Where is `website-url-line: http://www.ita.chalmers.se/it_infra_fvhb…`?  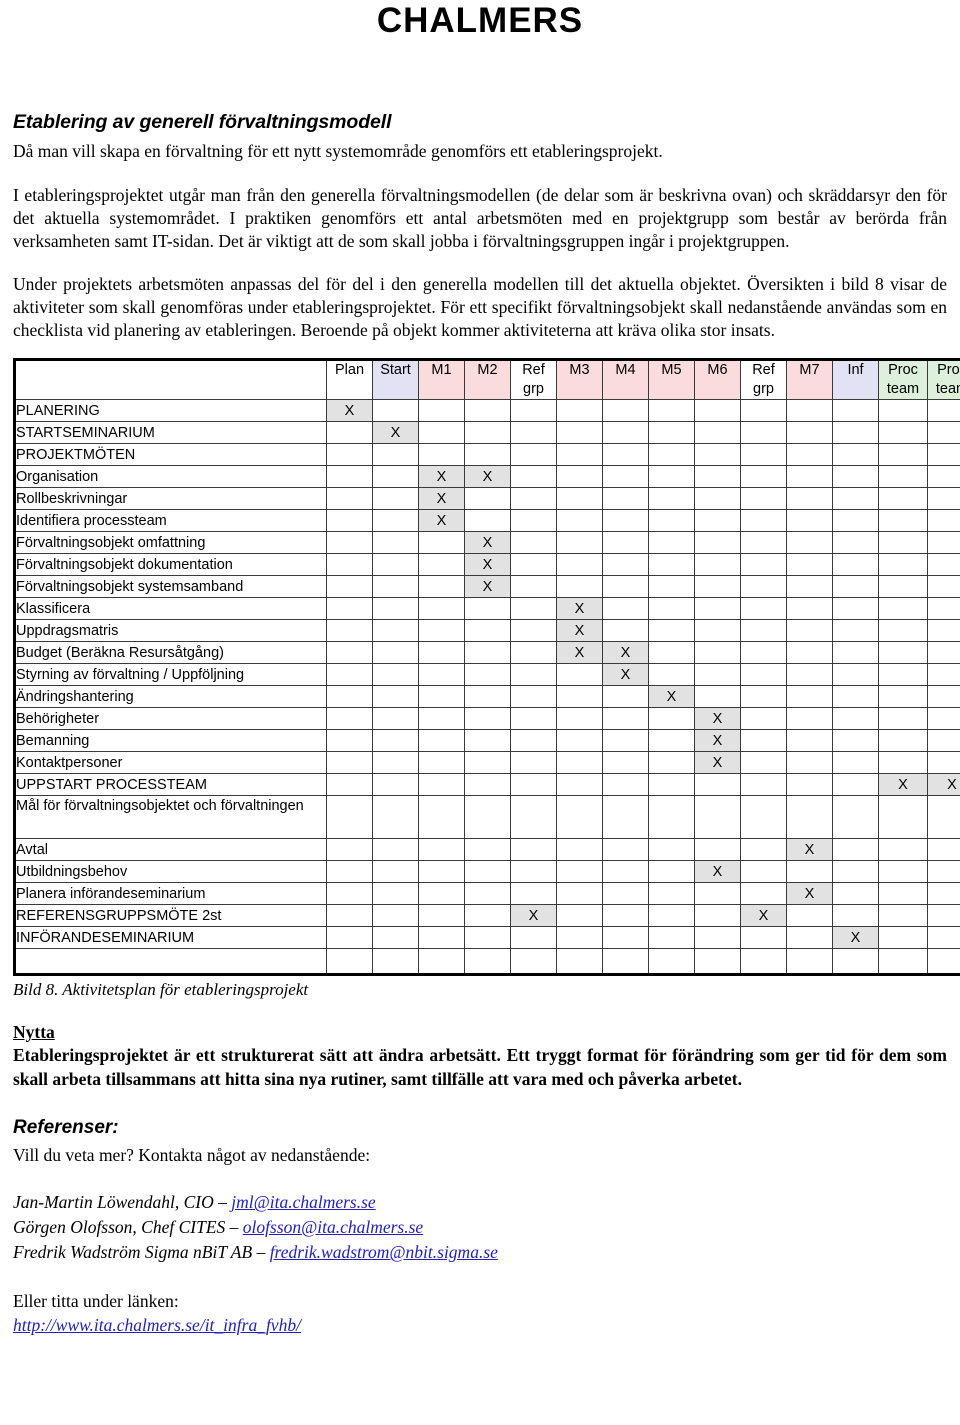 website-url-line: http://www.ita.chalmers.se/it_infra_fvhb… is located at coordinates (480, 1325).